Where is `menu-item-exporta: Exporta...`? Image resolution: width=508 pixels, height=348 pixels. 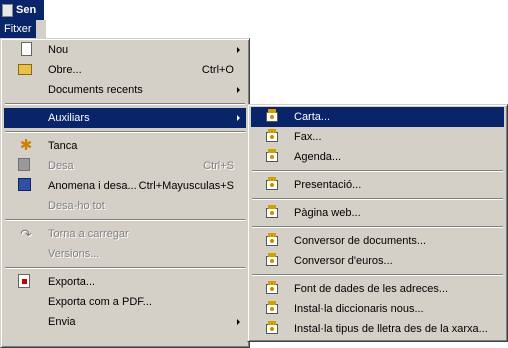 menu-item-exporta: Exporta... is located at coordinates (125, 282).